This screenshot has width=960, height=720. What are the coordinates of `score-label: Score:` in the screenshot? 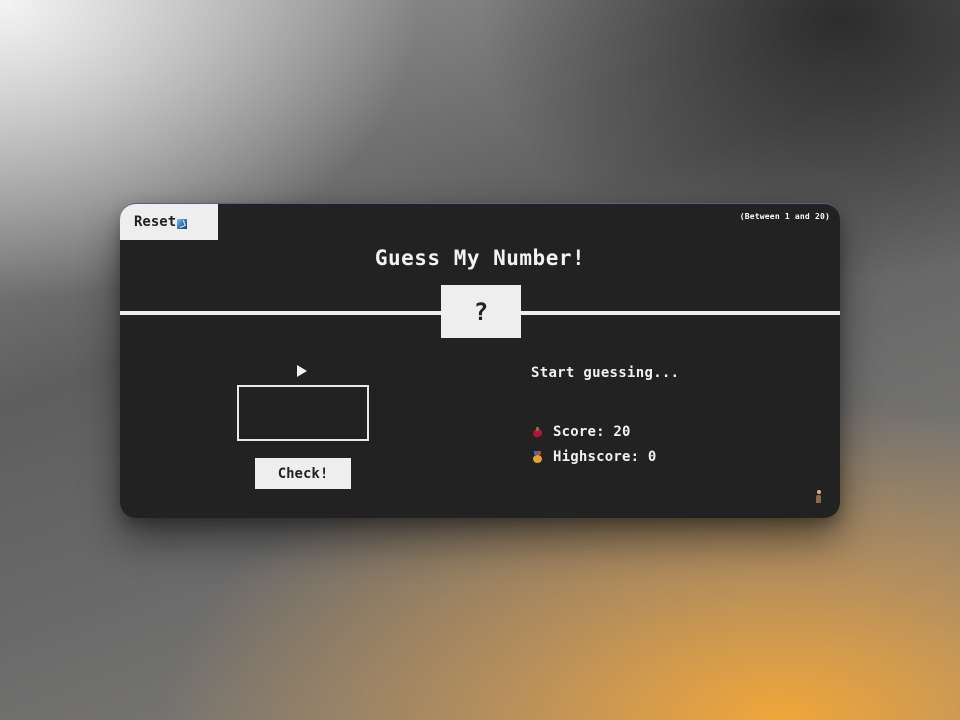 It's located at (583, 432).